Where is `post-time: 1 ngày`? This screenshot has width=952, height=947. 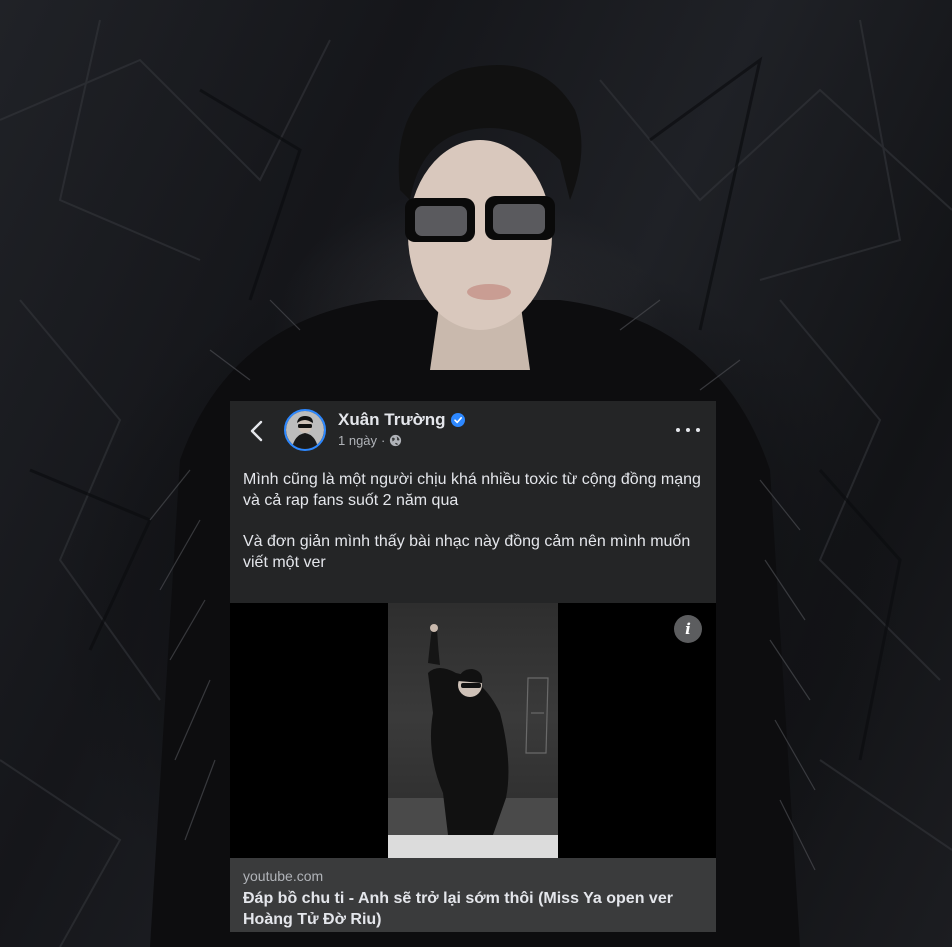
post-time: 1 ngày is located at coordinates (357, 440).